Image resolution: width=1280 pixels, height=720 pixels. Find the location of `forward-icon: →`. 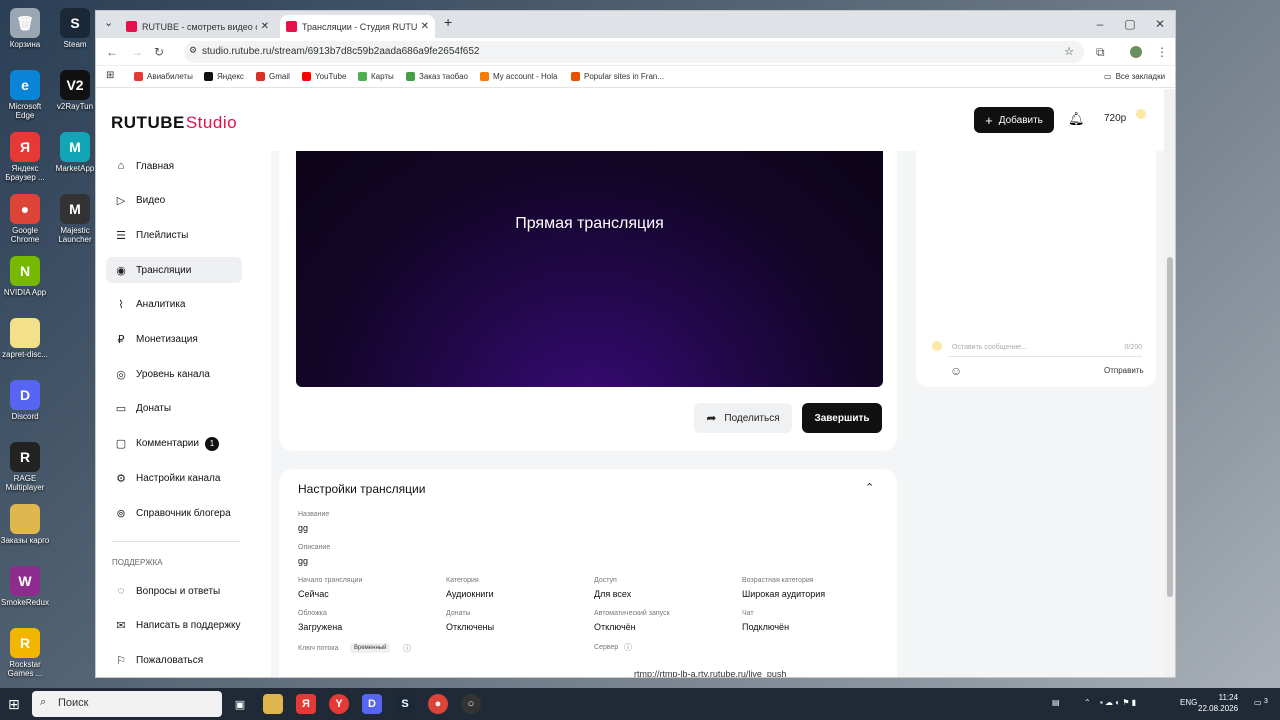

forward-icon: → is located at coordinates (137, 52).